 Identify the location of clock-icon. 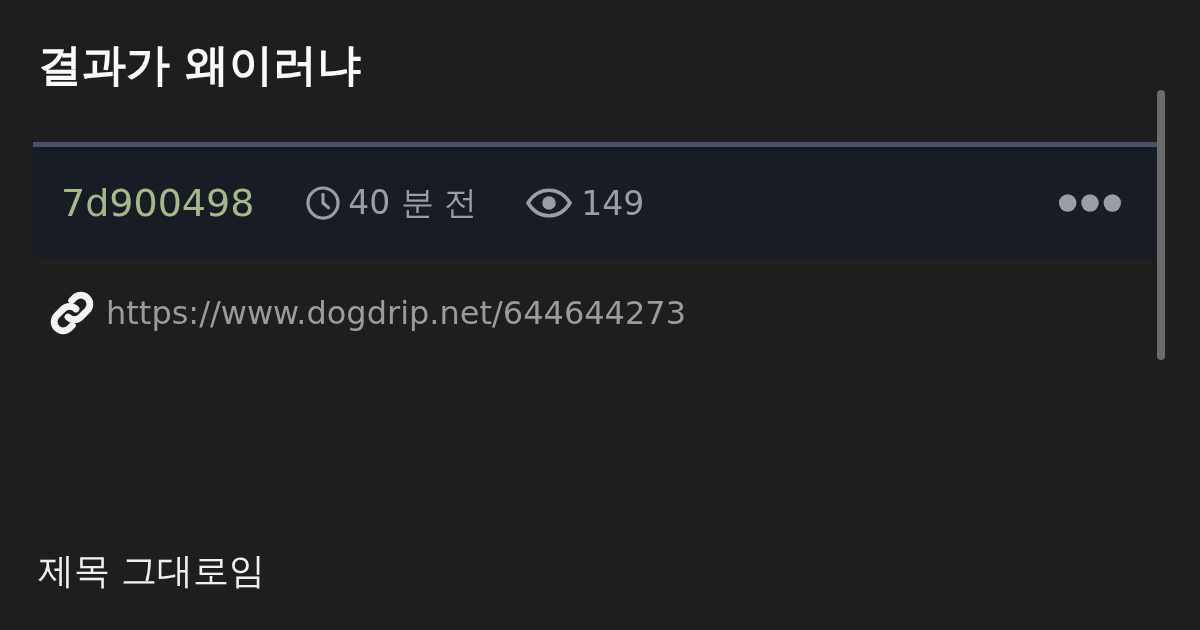
(323, 203).